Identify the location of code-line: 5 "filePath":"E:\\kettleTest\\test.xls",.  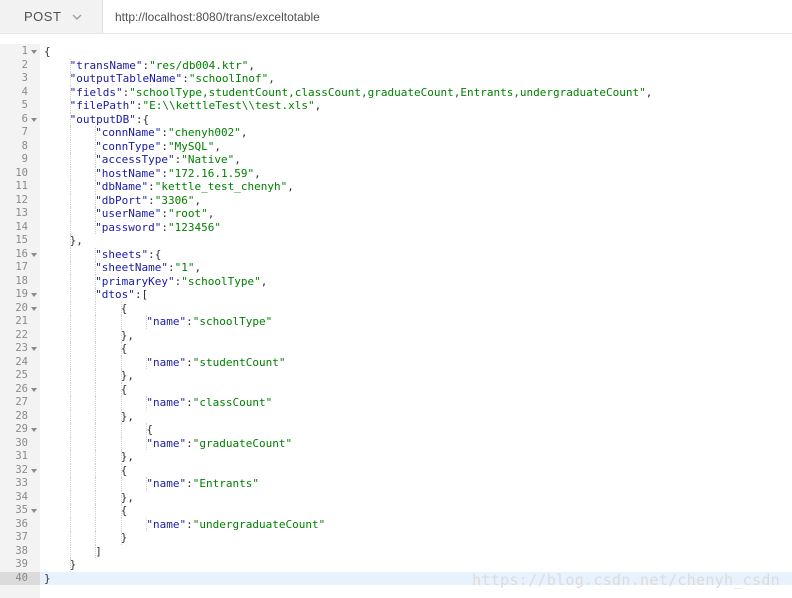
(396, 106).